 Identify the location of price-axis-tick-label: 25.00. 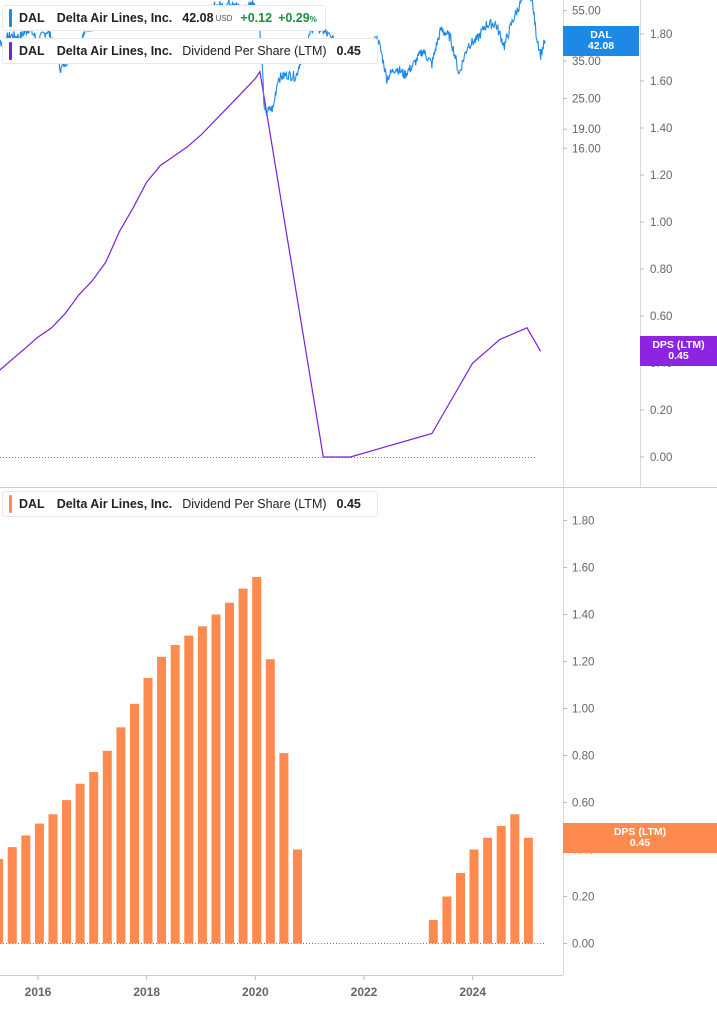
(586, 100).